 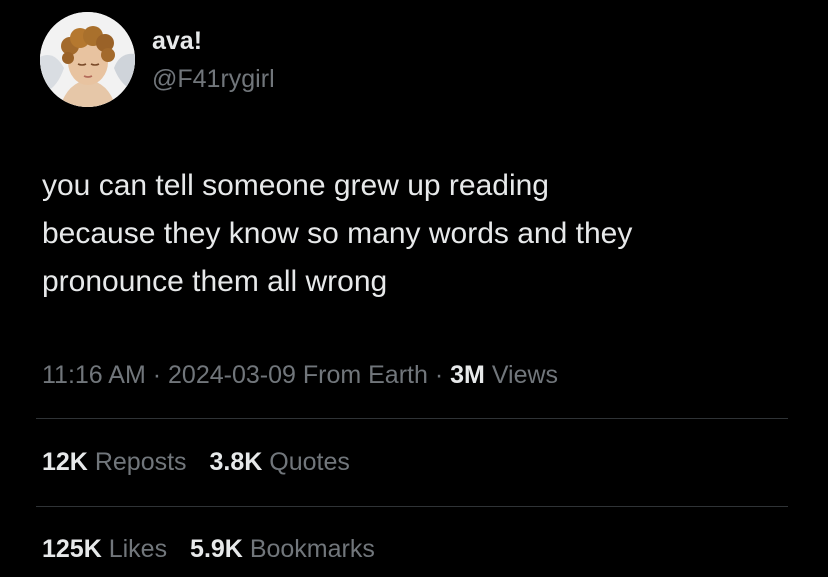 I want to click on quotes-stat: 3.8K Quotes, so click(x=280, y=462).